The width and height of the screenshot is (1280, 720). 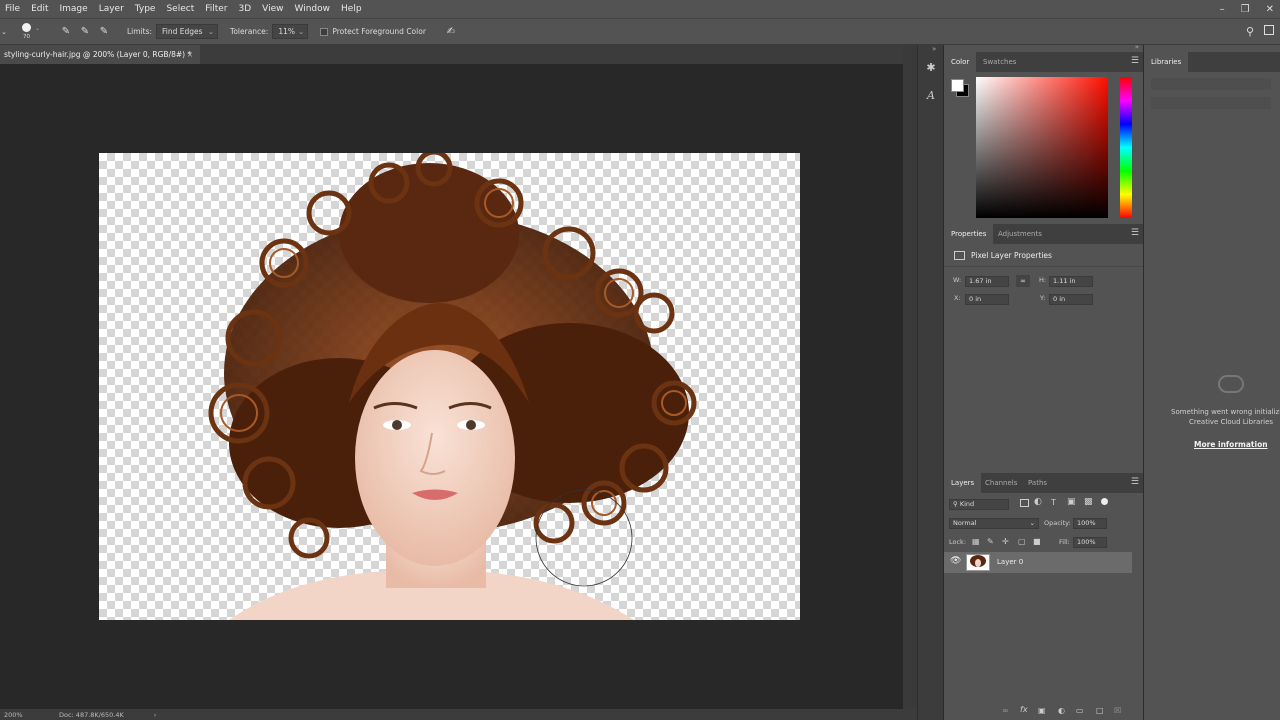 What do you see at coordinates (1245, 9) in the screenshot?
I see `restore-icon: ❐` at bounding box center [1245, 9].